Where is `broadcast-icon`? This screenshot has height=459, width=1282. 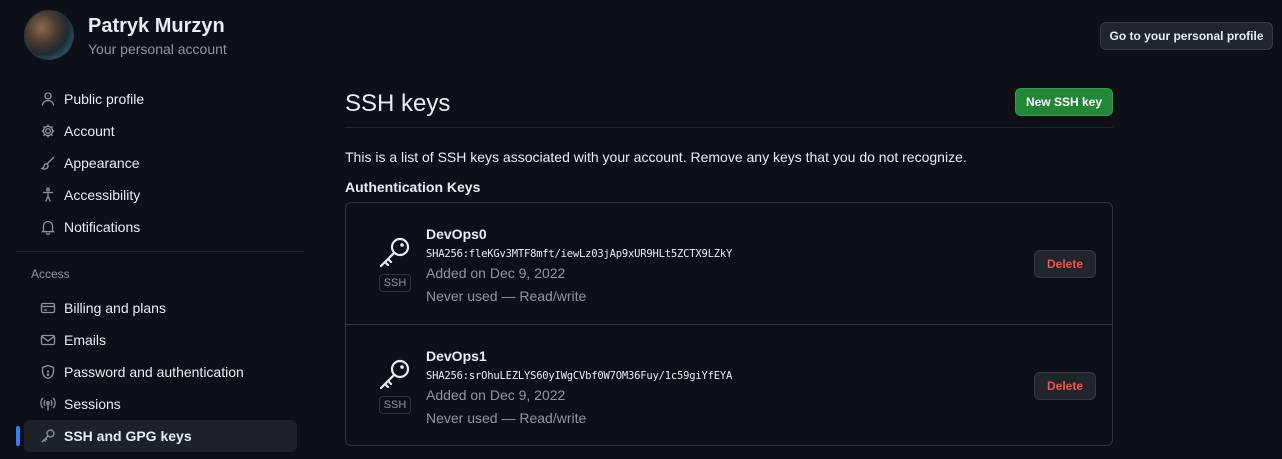
broadcast-icon is located at coordinates (48, 404).